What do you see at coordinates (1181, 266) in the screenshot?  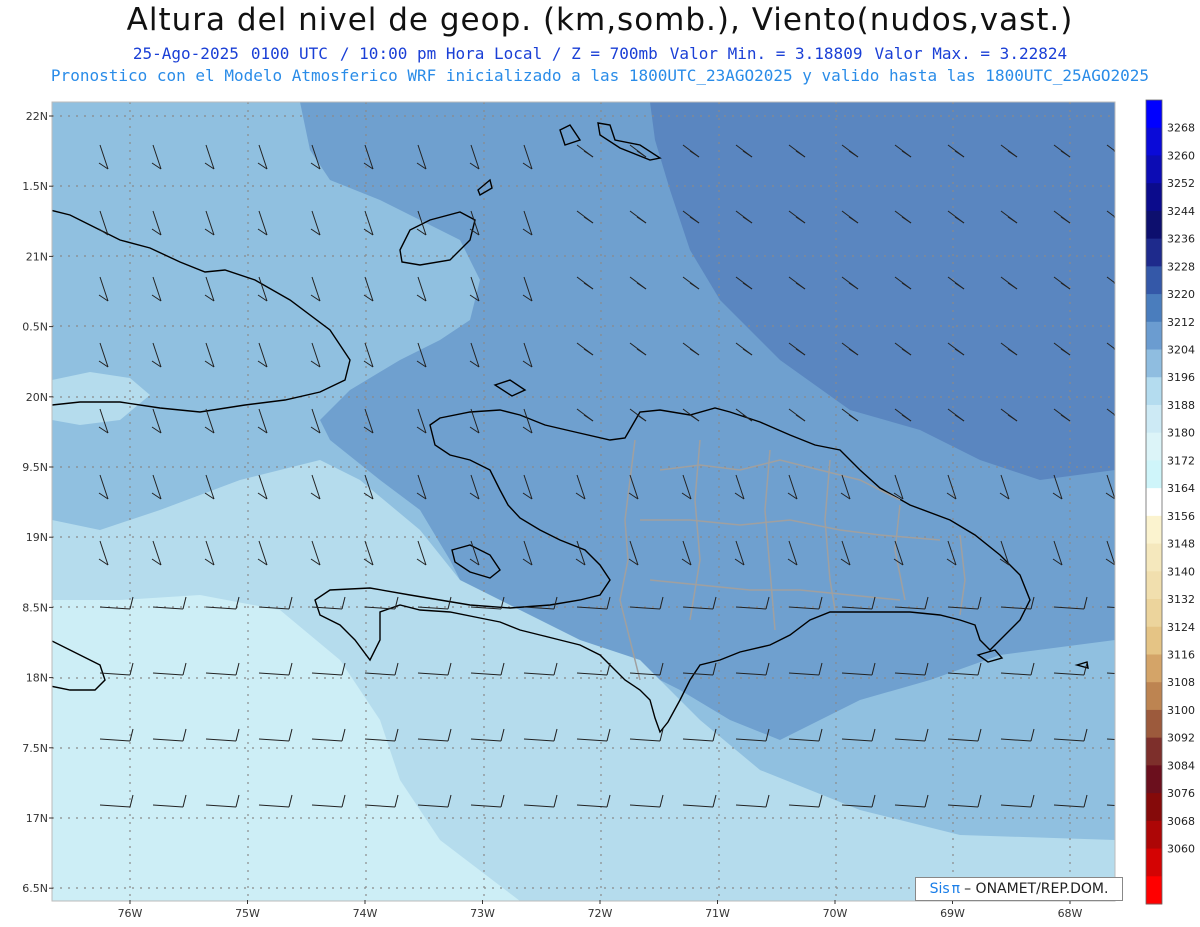 I see `colorbar-label: 3228` at bounding box center [1181, 266].